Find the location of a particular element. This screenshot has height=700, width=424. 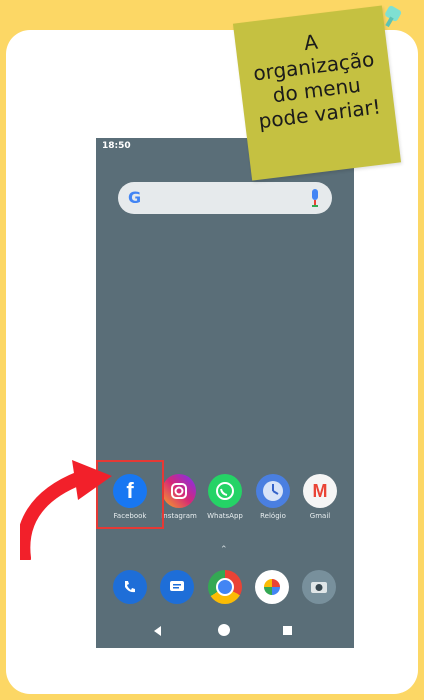

photos-icon is located at coordinates (272, 587).